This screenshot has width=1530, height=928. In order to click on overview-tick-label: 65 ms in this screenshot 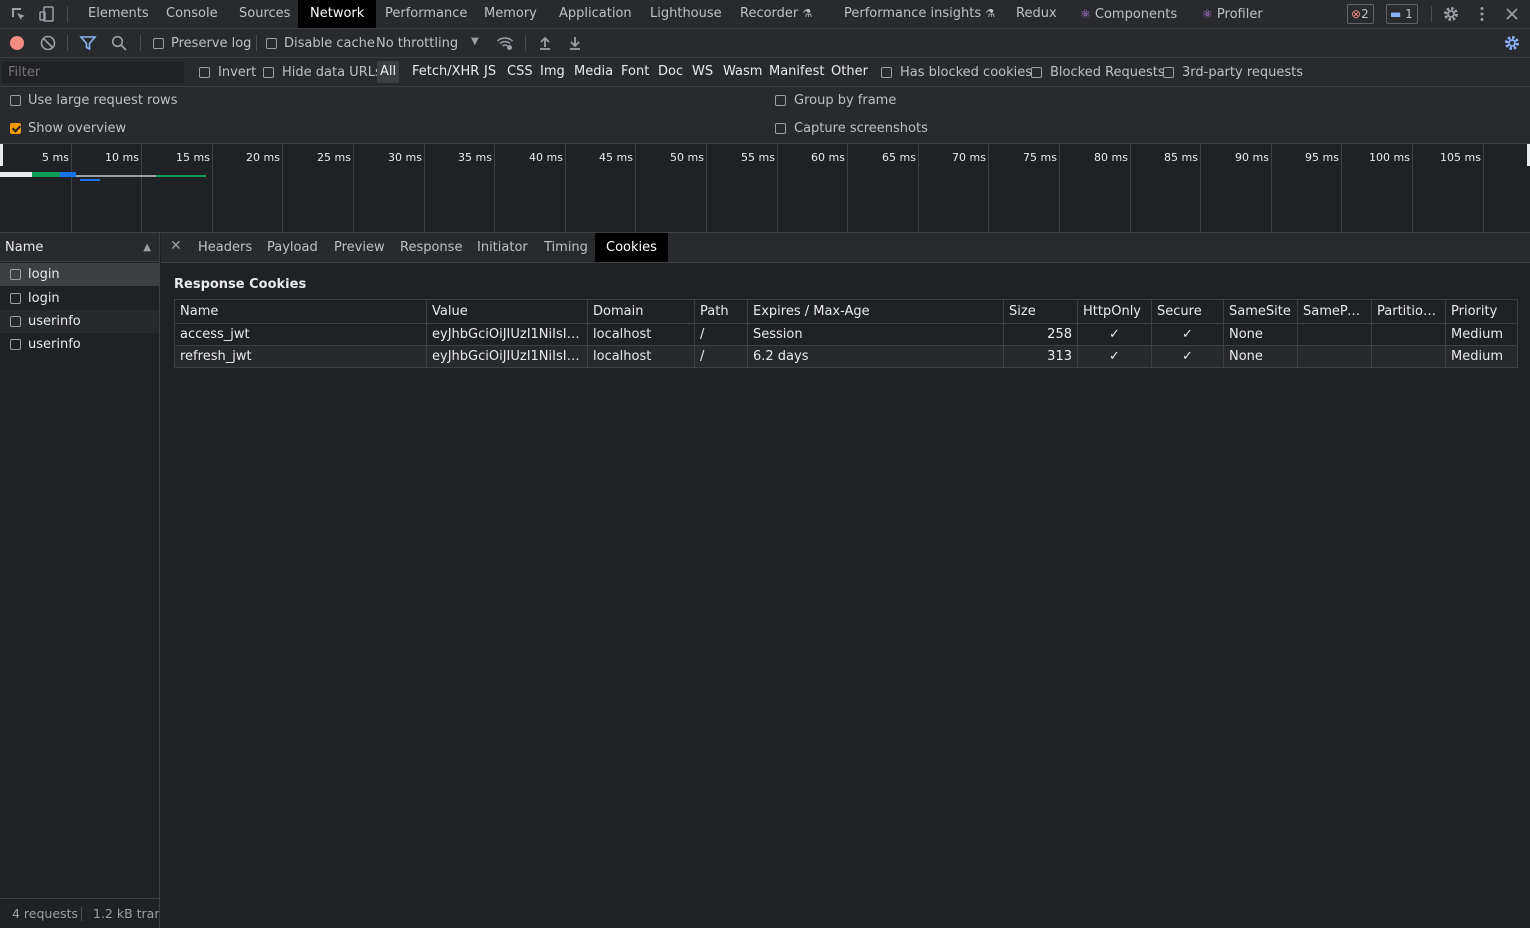, I will do `click(899, 157)`.